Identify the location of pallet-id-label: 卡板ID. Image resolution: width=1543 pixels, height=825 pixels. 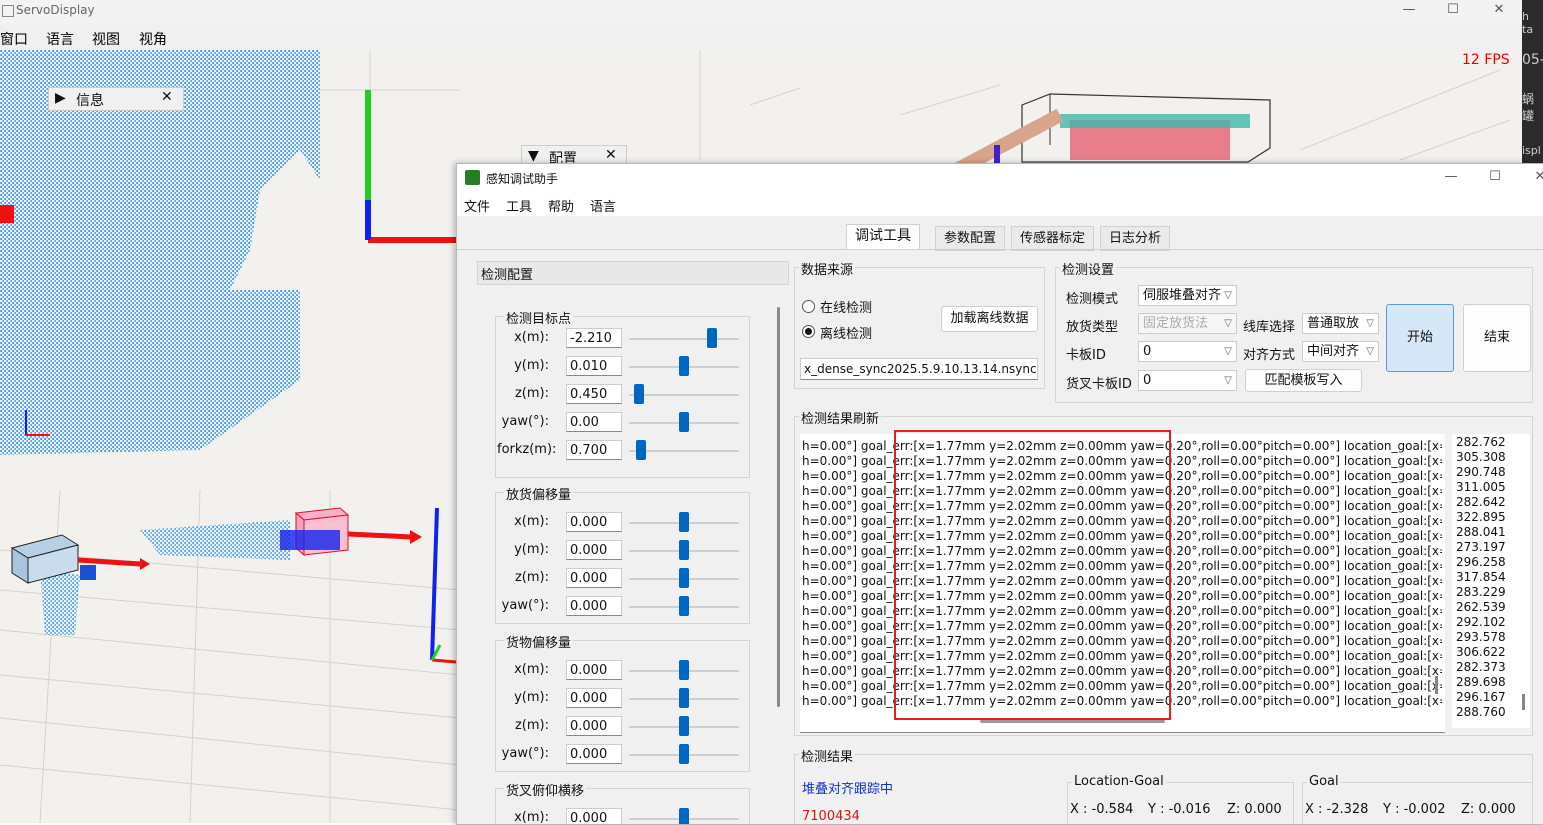
(1086, 355).